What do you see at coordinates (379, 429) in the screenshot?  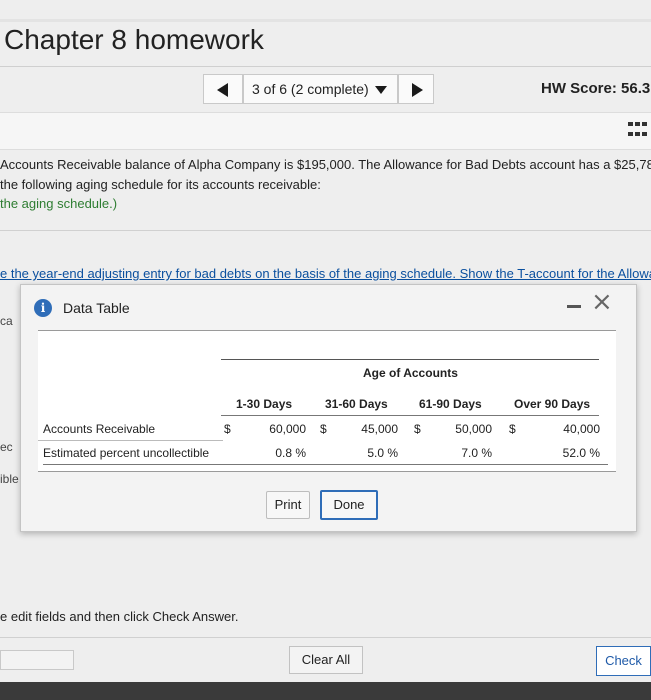 I see `table-cell: 45,000` at bounding box center [379, 429].